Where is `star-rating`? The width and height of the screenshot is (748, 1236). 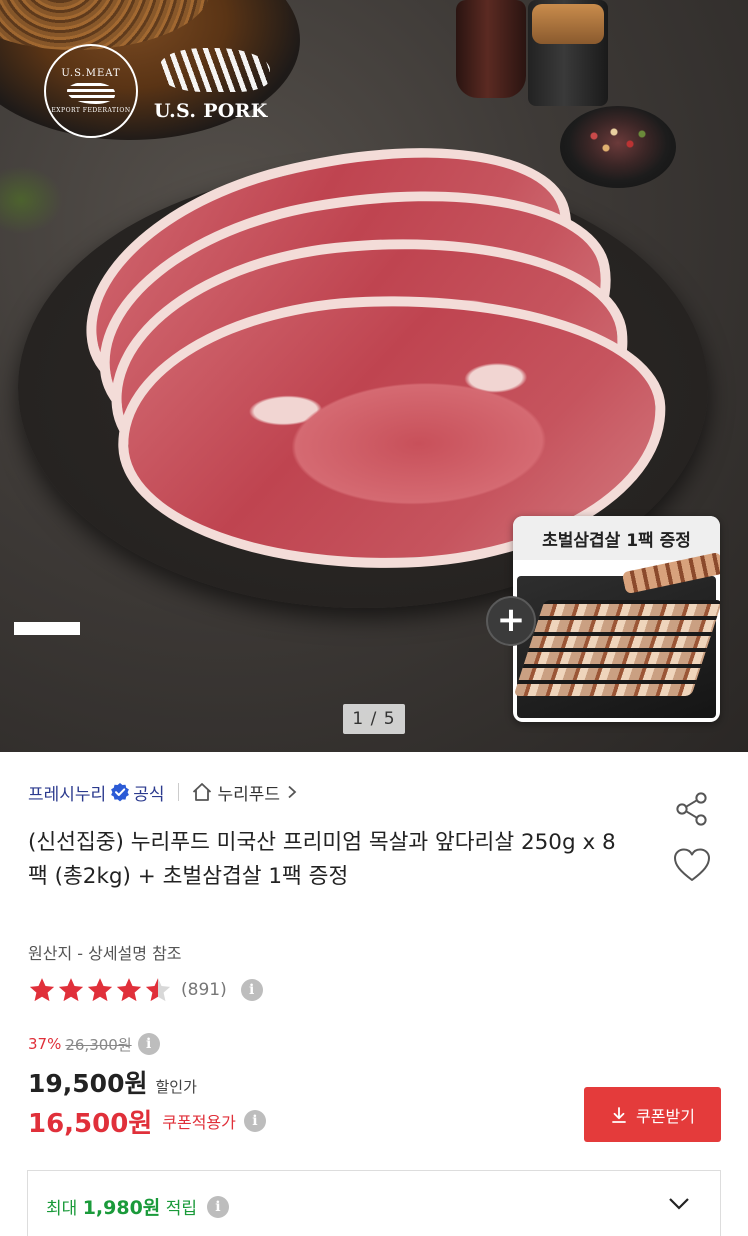 star-rating is located at coordinates (100, 990).